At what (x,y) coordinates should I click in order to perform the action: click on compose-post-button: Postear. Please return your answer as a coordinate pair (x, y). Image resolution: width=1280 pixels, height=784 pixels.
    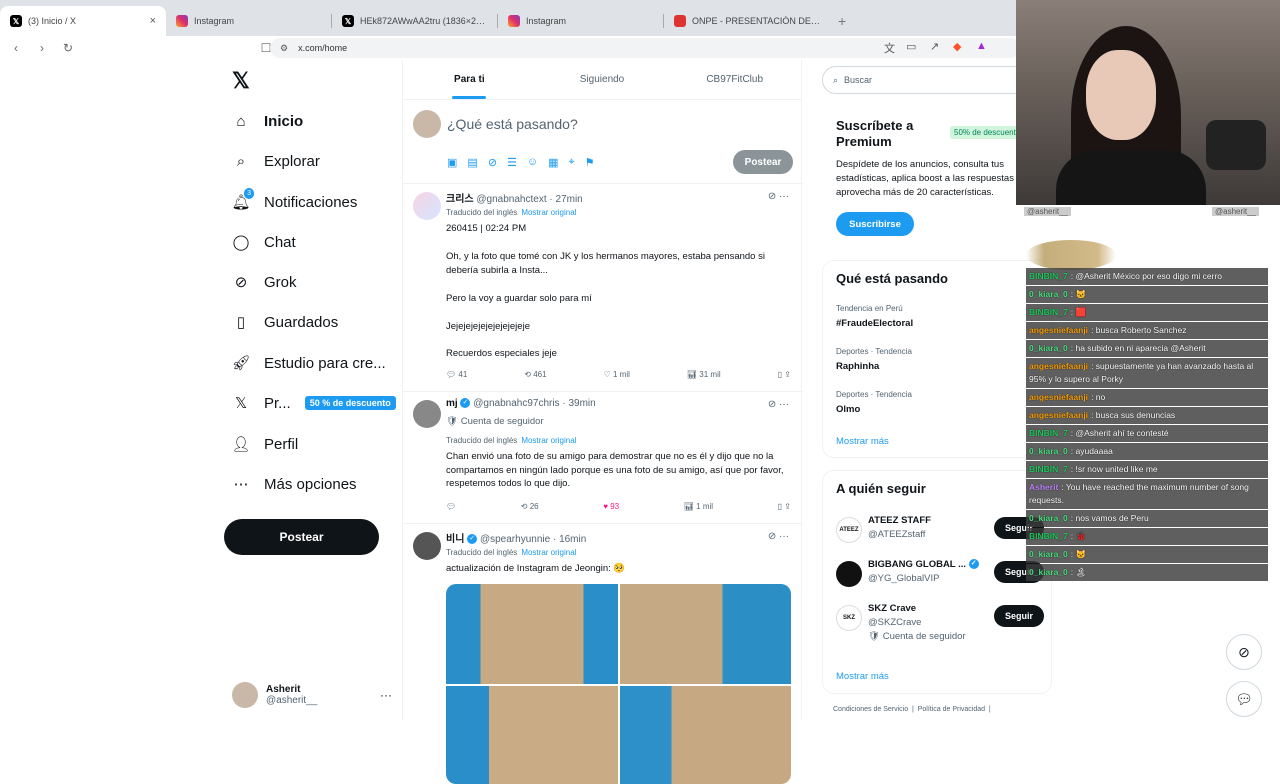
    Looking at the image, I should click on (763, 162).